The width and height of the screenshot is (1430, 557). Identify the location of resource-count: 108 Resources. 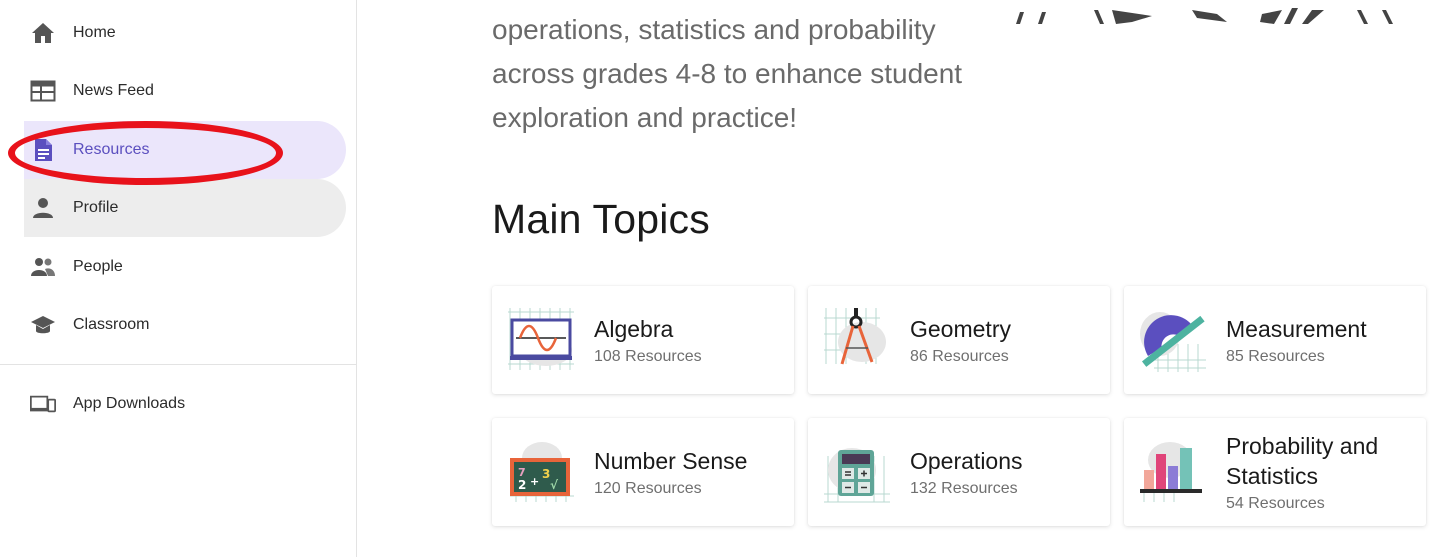
(648, 356).